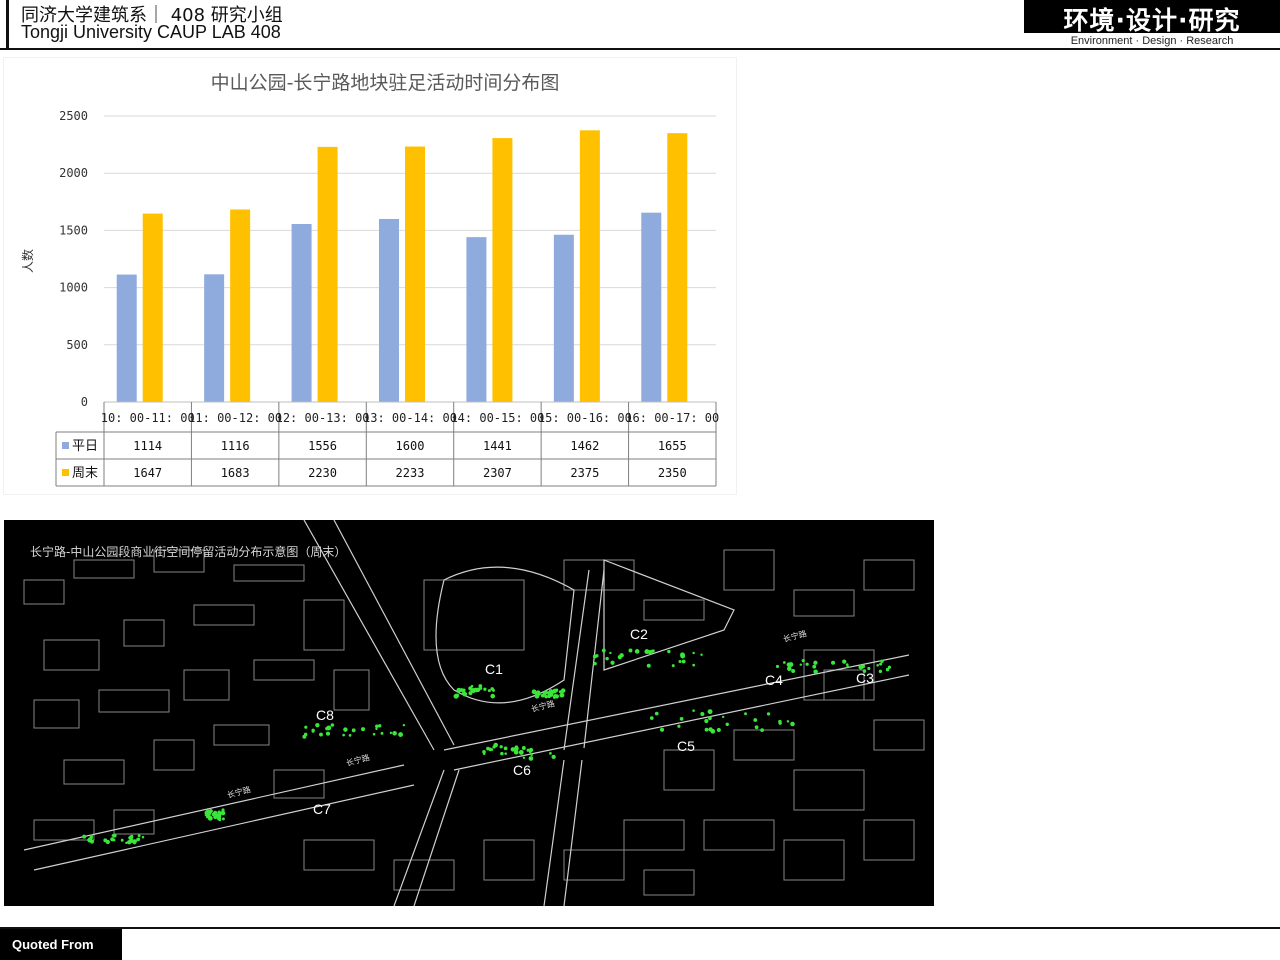 Image resolution: width=1280 pixels, height=960 pixels. What do you see at coordinates (77, 345) in the screenshot?
I see `y-tick-label: 500` at bounding box center [77, 345].